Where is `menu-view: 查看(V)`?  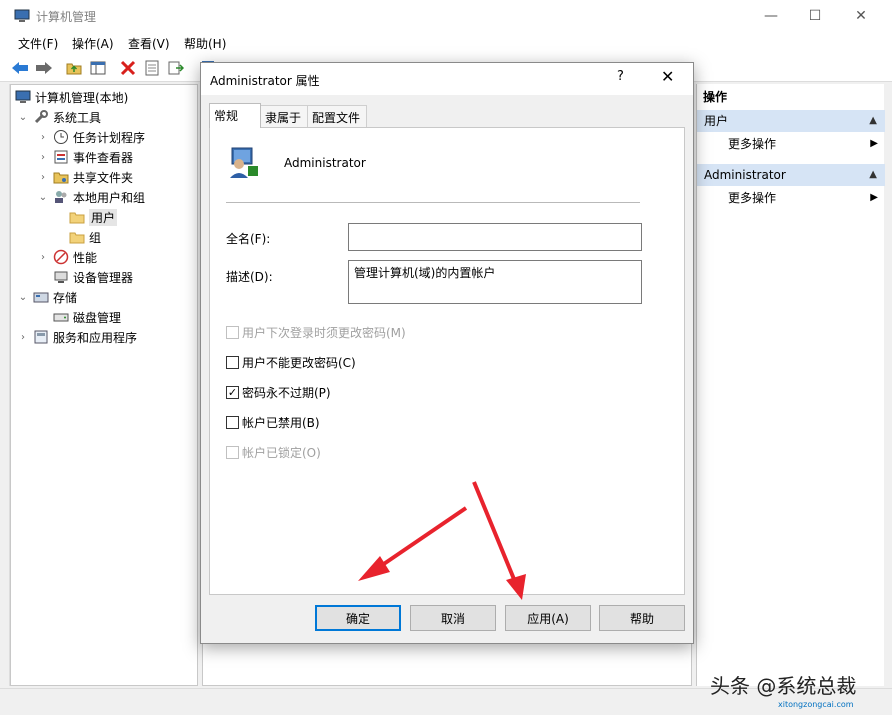
menu-view: 查看(V) is located at coordinates (149, 43).